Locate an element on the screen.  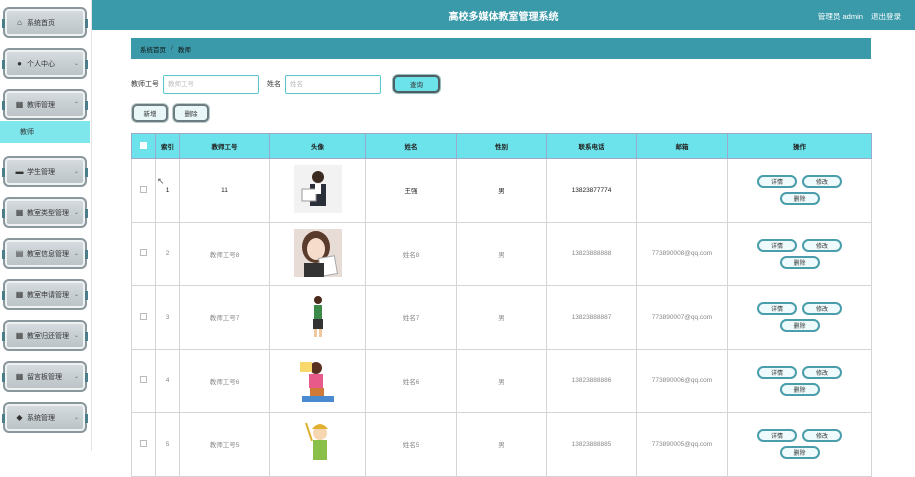
cell-name: 姓名5 is located at coordinates (411, 444).